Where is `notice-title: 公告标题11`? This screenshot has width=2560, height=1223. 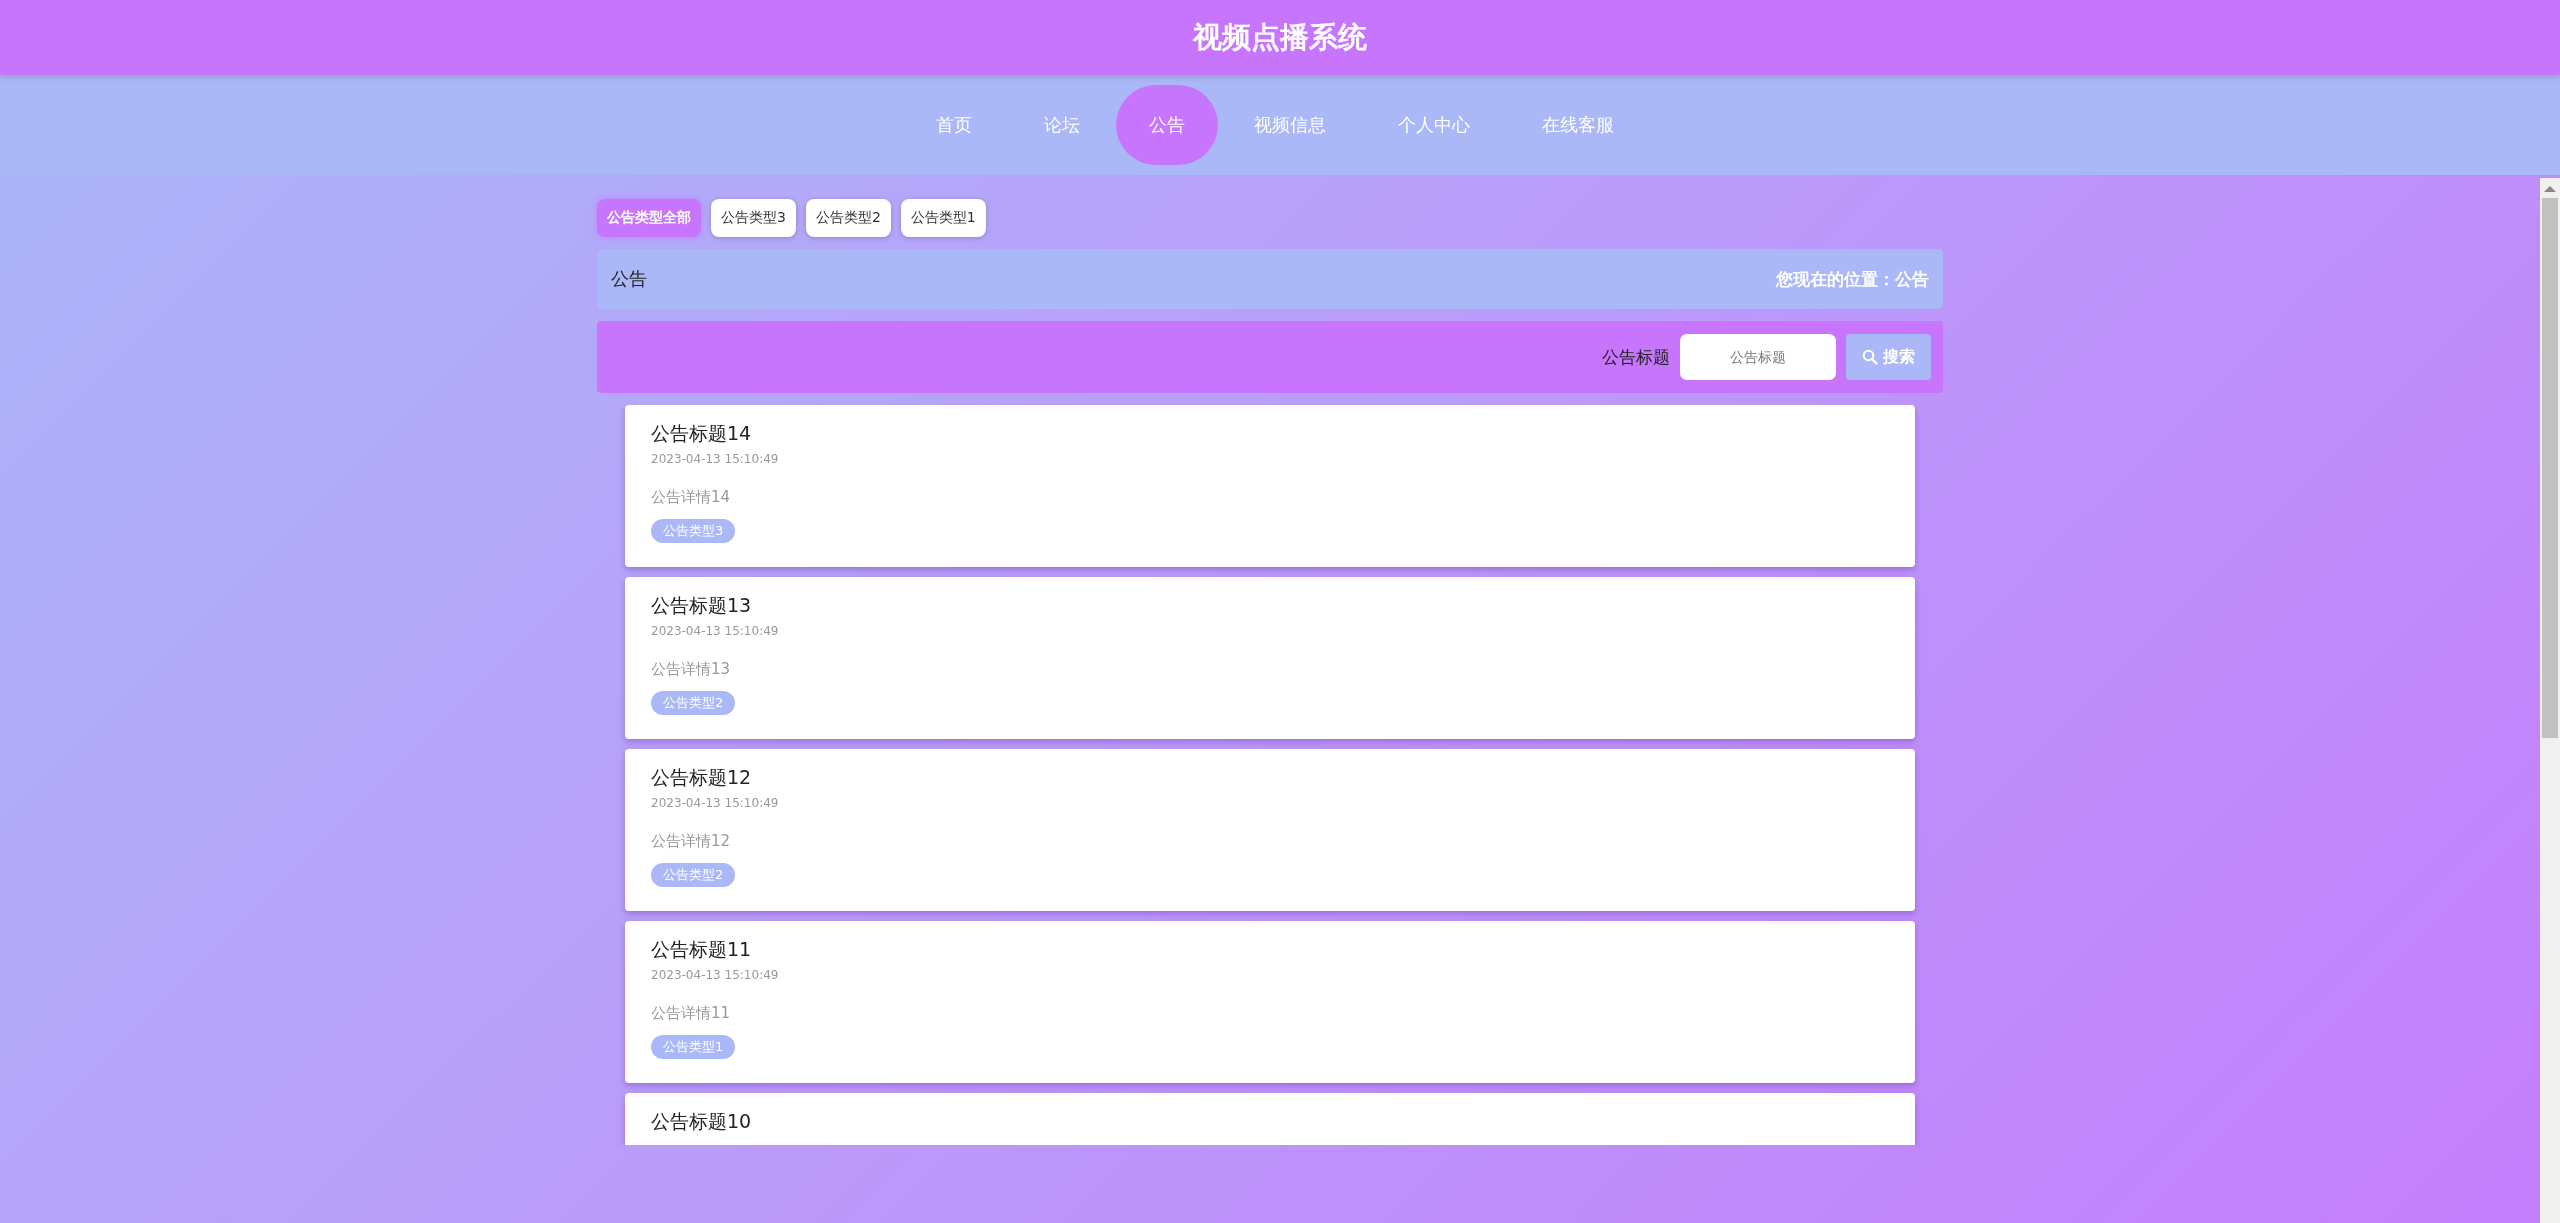
notice-title: 公告标题11 is located at coordinates (701, 949).